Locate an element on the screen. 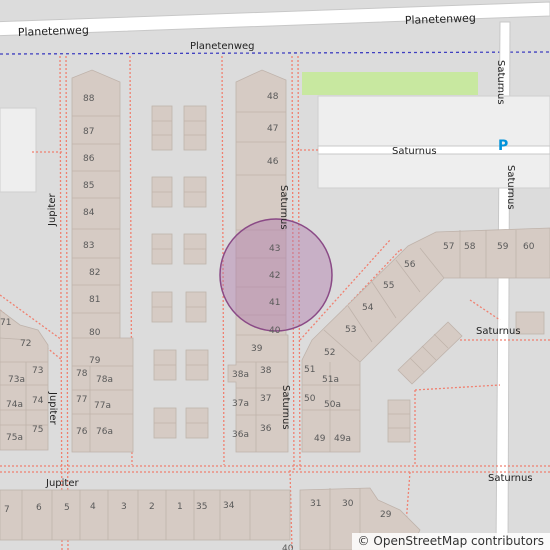 Image resolution: width=550 pixels, height=550 pixels. house-number: 49a is located at coordinates (342, 439).